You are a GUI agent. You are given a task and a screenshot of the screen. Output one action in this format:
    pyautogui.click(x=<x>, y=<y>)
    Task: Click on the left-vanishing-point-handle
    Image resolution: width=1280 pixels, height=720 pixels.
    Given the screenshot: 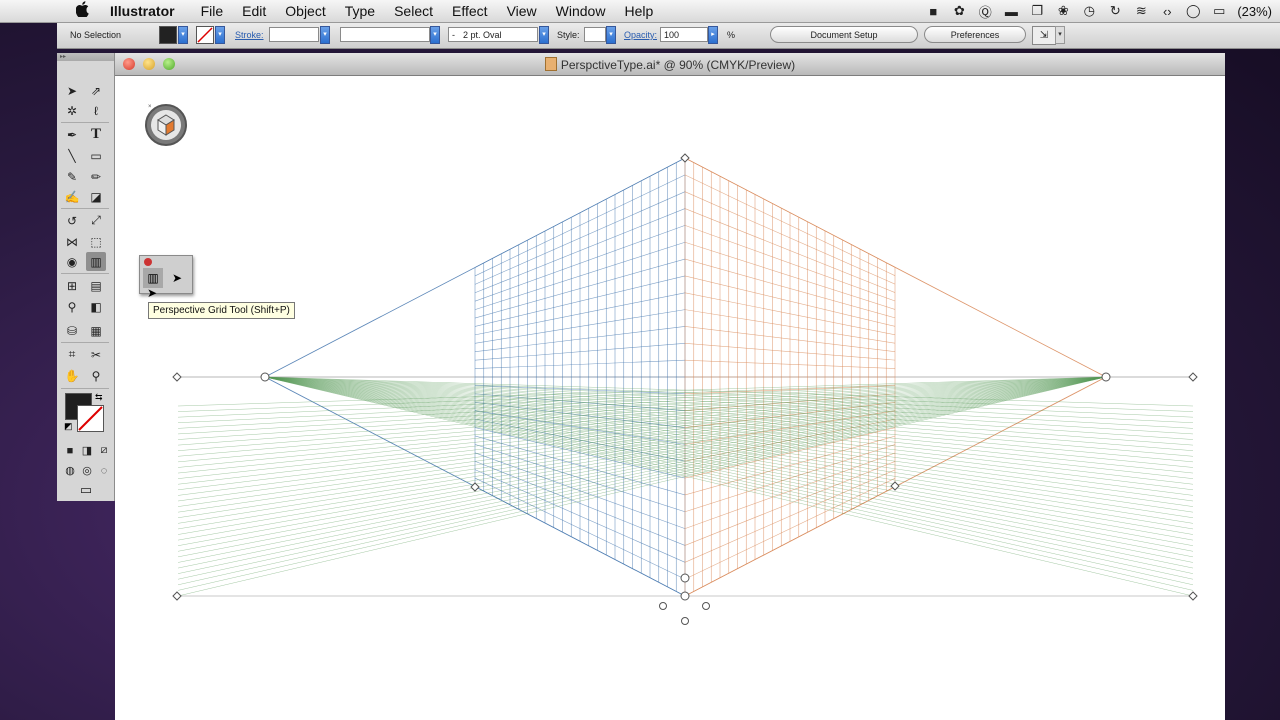 What is the action you would take?
    pyautogui.click(x=265, y=377)
    